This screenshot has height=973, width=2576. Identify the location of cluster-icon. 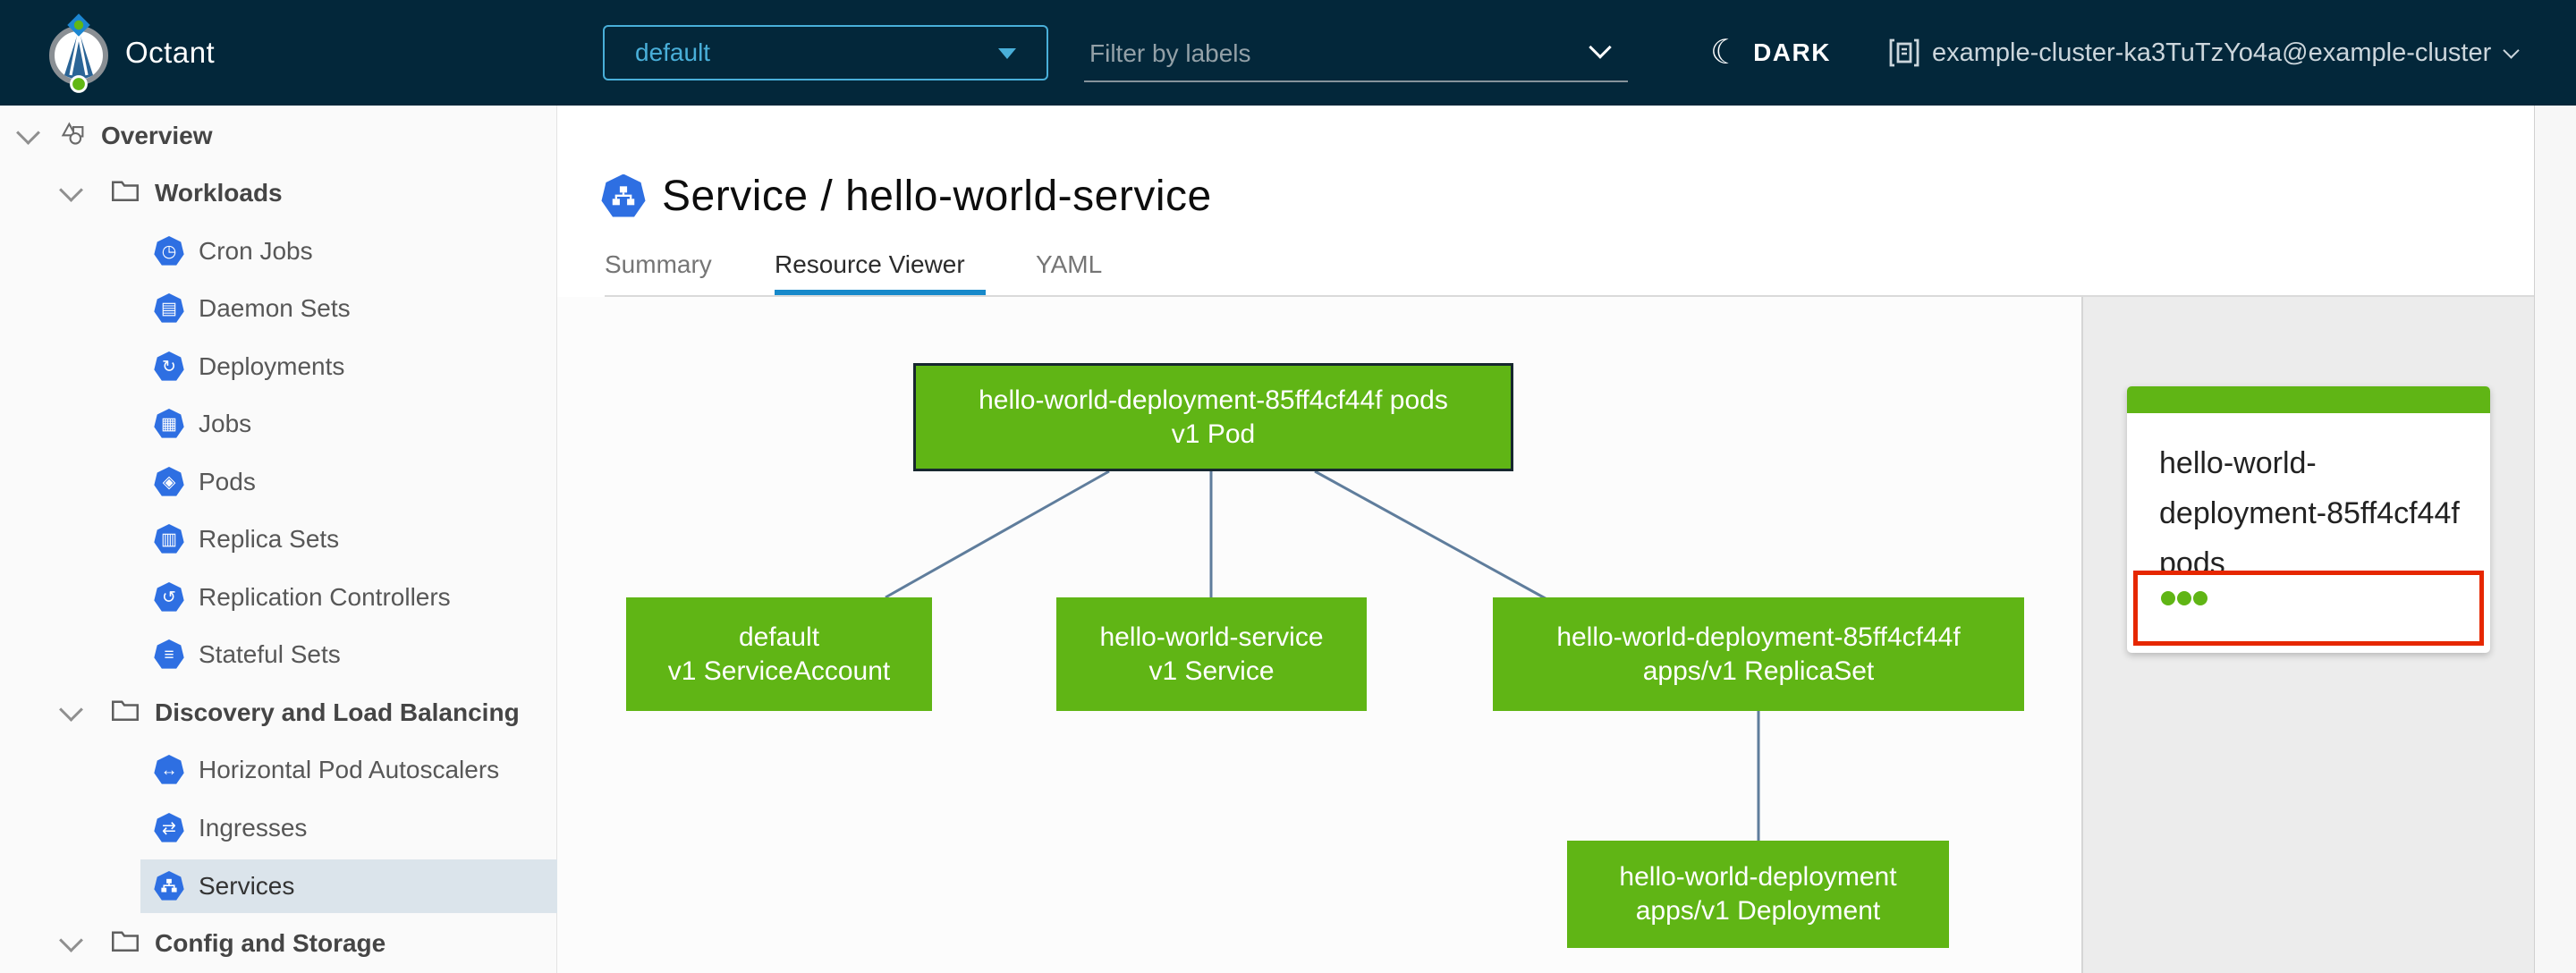
(1904, 52).